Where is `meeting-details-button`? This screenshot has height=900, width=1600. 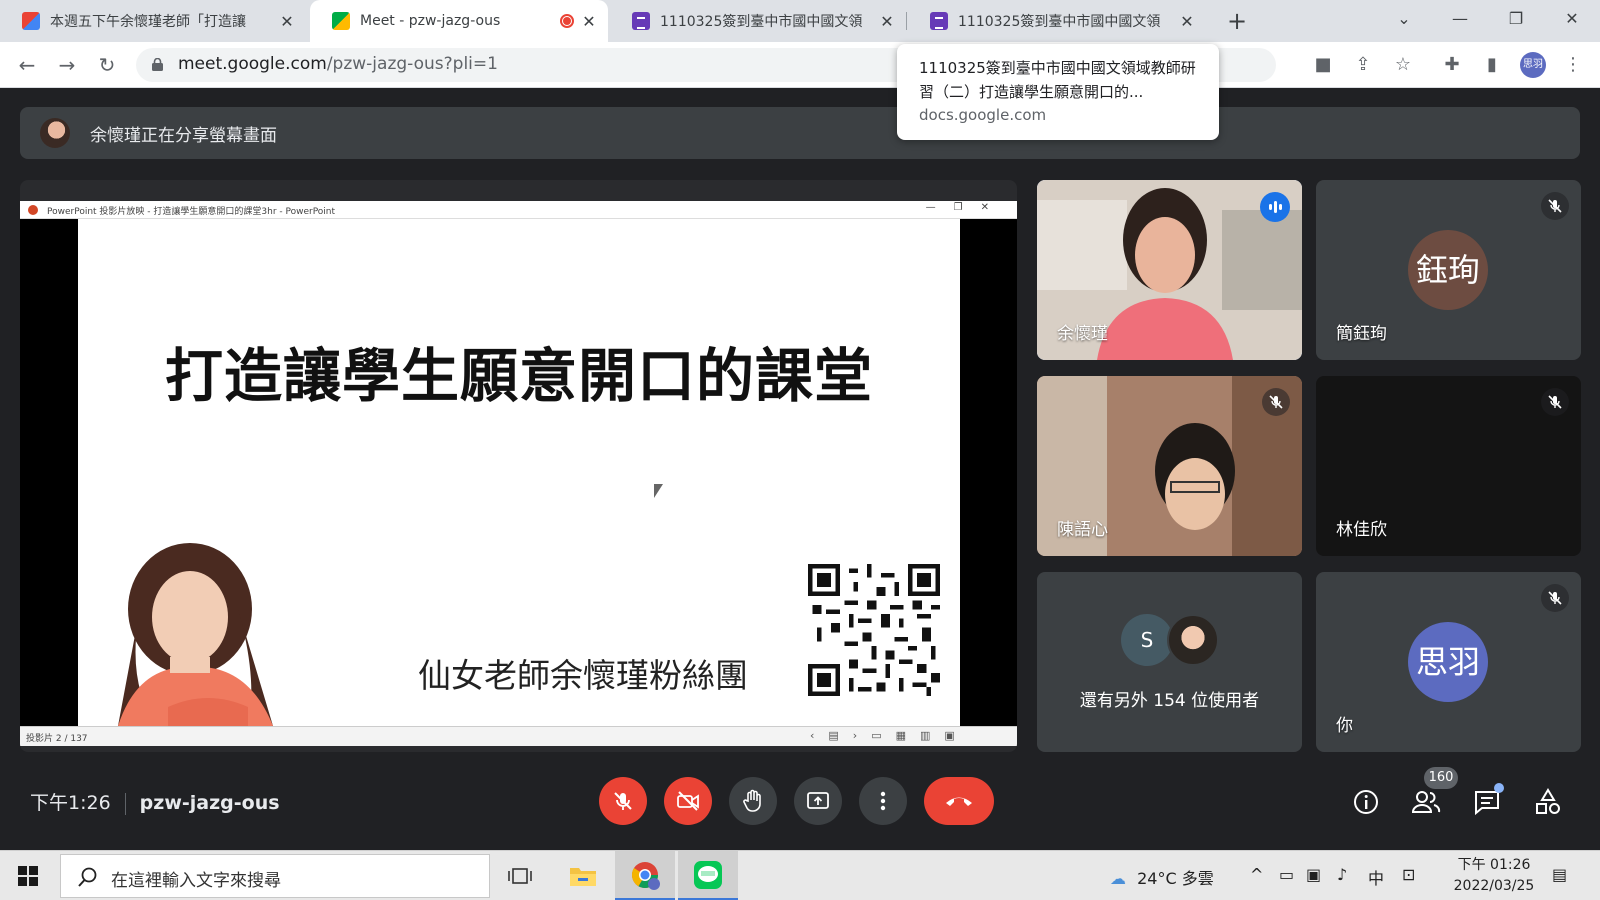
meeting-details-button is located at coordinates (1366, 802).